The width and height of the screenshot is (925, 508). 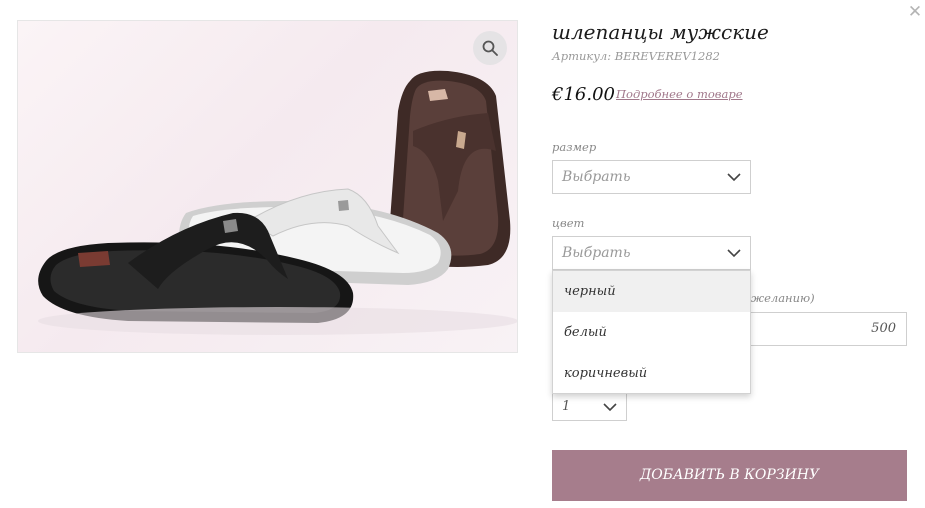 I want to click on color-select: Выбрать, so click(x=651, y=253).